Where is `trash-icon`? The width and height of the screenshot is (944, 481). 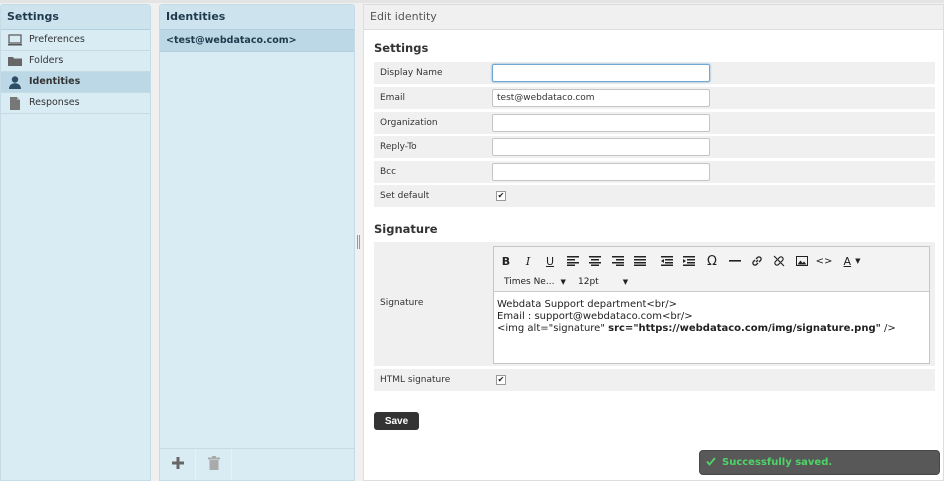
trash-icon is located at coordinates (213, 464).